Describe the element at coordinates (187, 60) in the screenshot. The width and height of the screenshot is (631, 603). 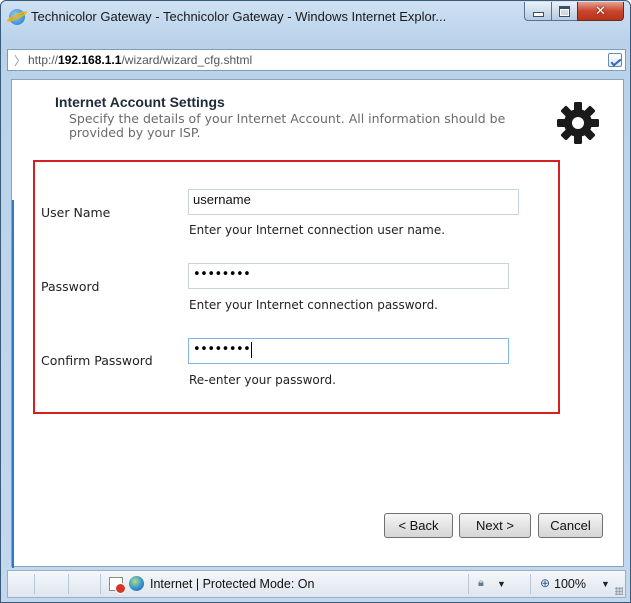
I see `url-path: /wizard/wizard_cfg.shtml` at that location.